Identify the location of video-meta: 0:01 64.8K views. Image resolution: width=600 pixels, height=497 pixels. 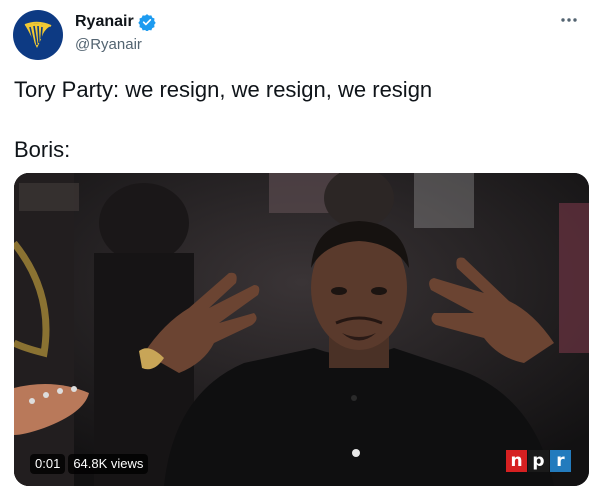
(89, 464).